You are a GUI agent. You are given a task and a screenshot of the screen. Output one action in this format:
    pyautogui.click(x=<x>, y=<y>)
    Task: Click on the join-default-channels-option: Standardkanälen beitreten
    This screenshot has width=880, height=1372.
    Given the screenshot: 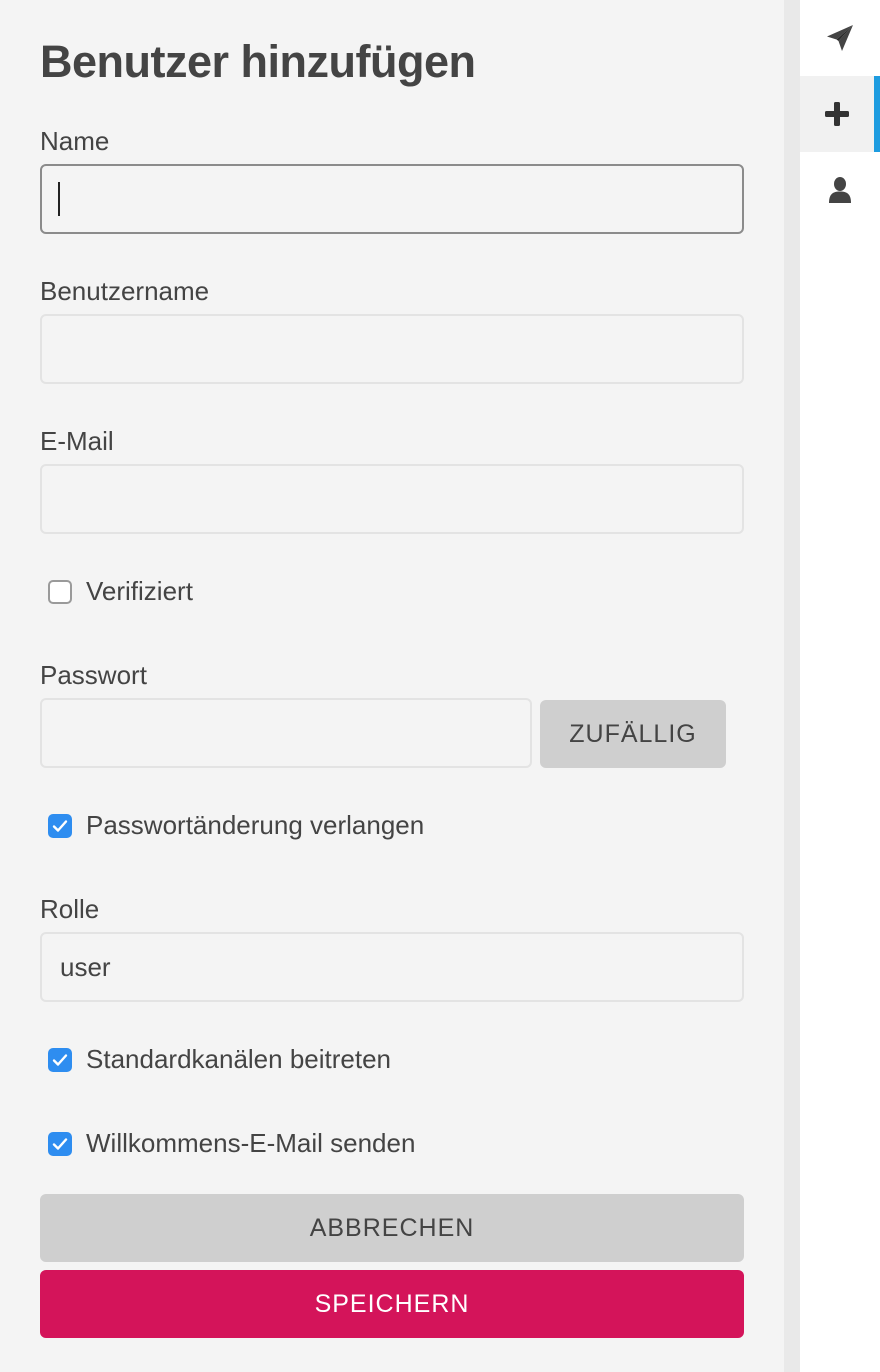 What is the action you would take?
    pyautogui.click(x=219, y=1059)
    